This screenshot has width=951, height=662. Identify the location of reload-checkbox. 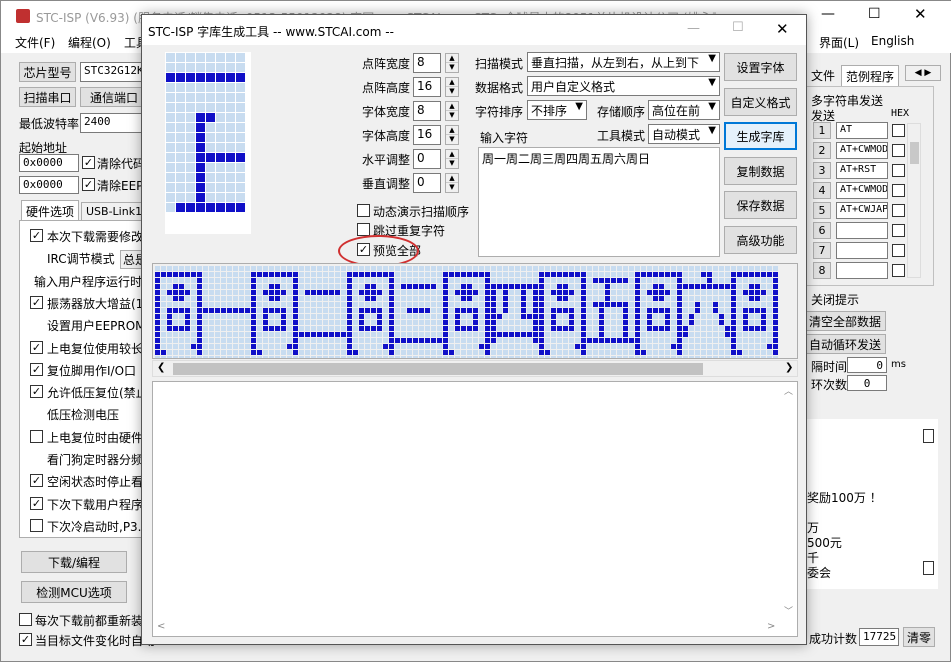
(25, 619).